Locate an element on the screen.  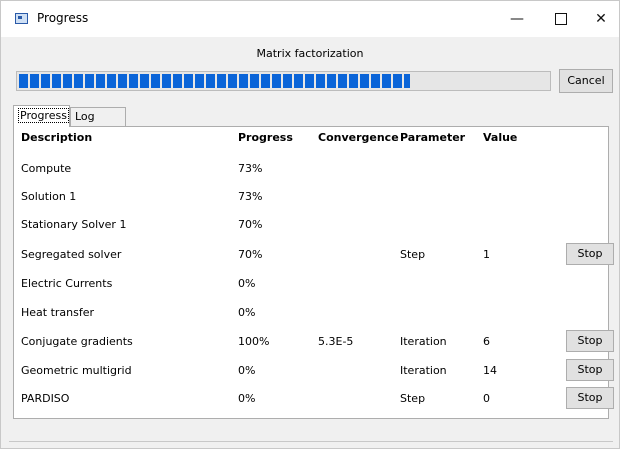
row-progress: 100% is located at coordinates (254, 341).